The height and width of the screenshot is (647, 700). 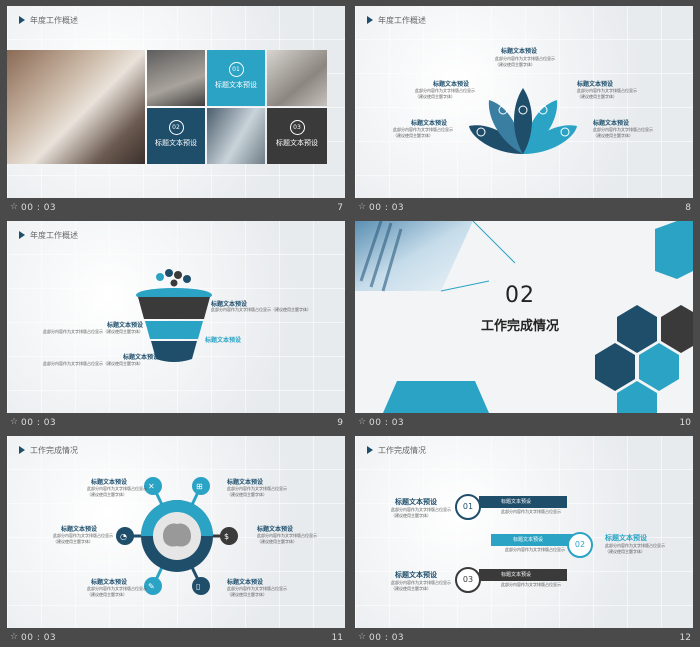 I want to click on funnel-desc-1: 此部分内容作为文字排版占位显示（建议使用主题字体）, so click(x=261, y=309).